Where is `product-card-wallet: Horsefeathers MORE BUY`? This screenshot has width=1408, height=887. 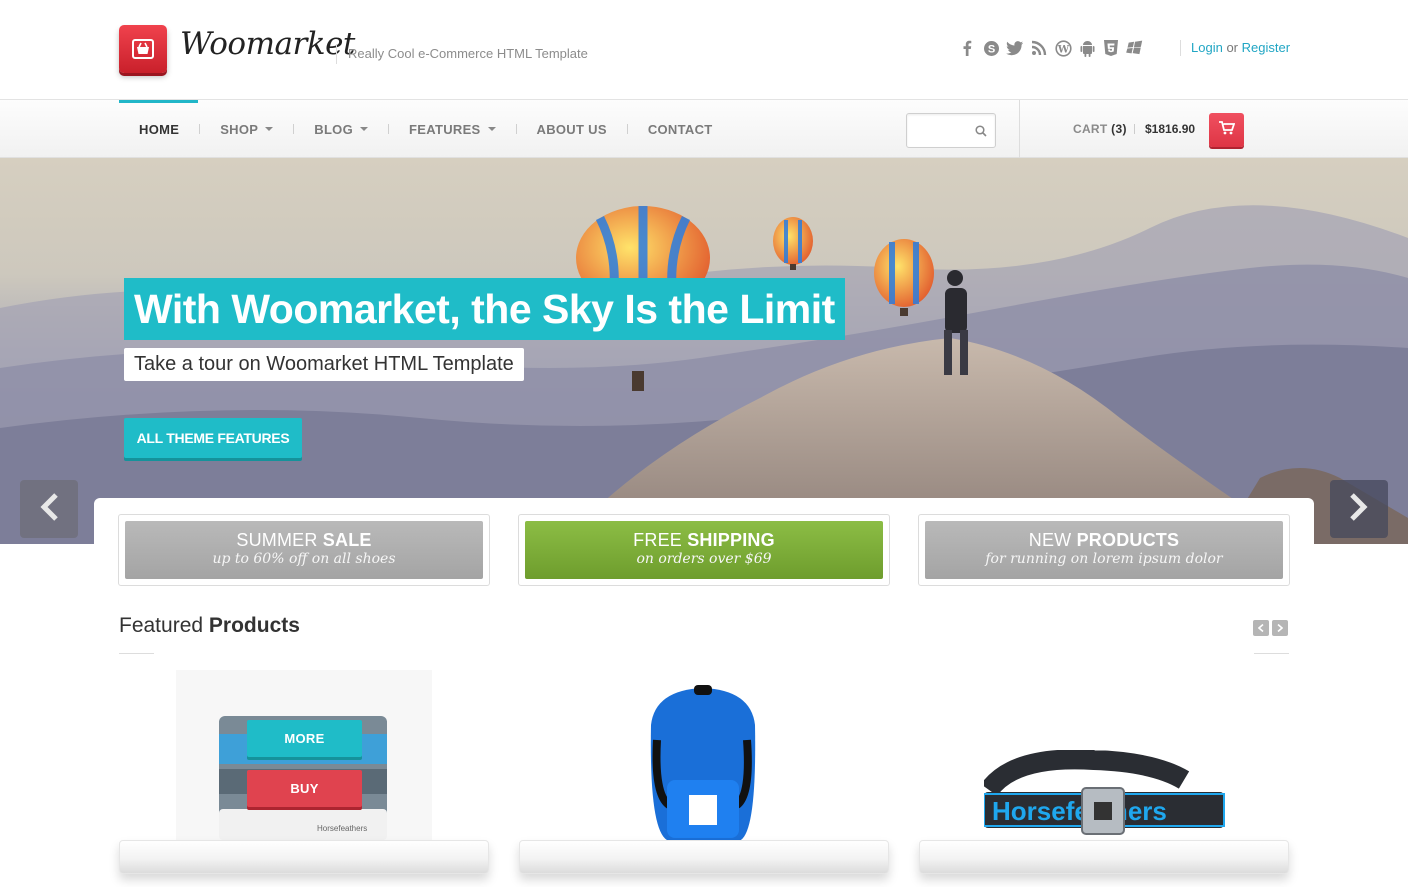
product-card-wallet: Horsefeathers MORE BUY is located at coordinates (304, 778).